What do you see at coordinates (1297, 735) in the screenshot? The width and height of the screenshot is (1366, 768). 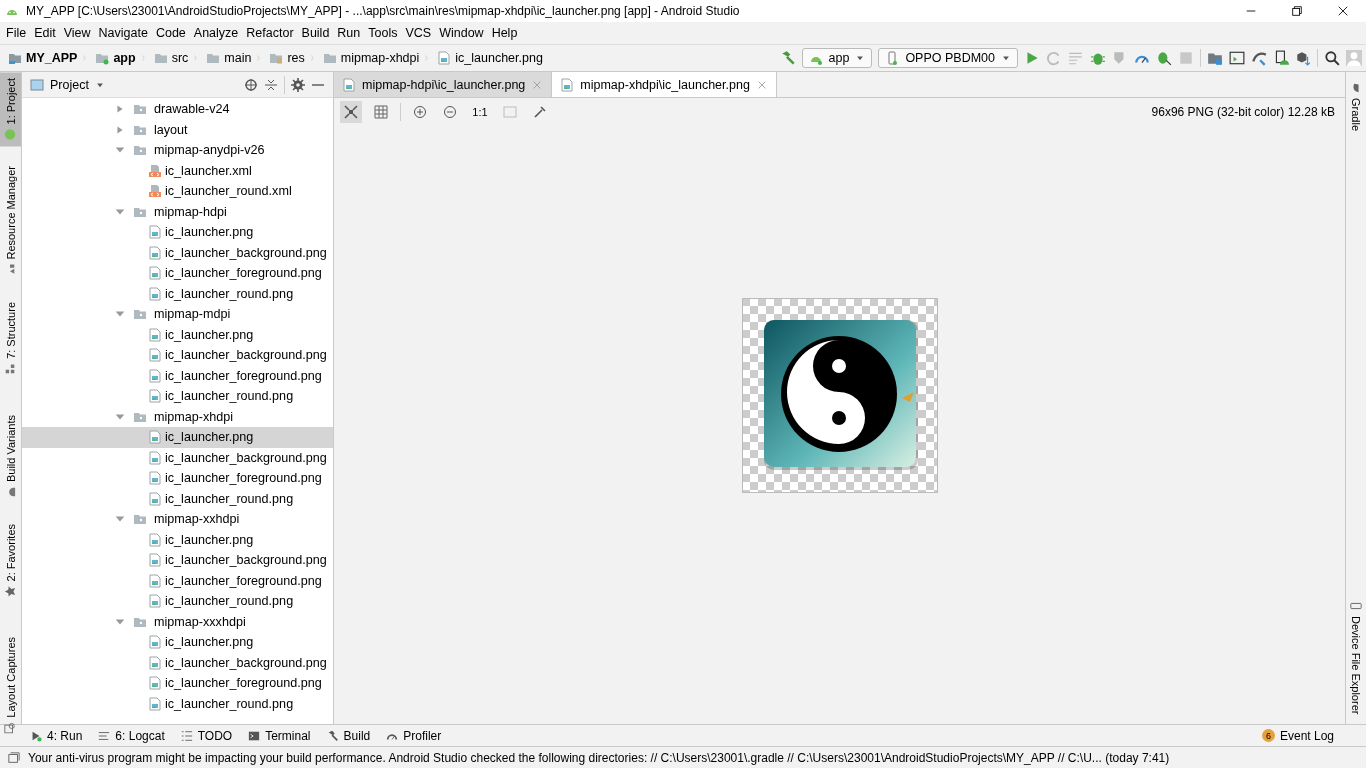 I see `event-log-button: 6 Event Log` at bounding box center [1297, 735].